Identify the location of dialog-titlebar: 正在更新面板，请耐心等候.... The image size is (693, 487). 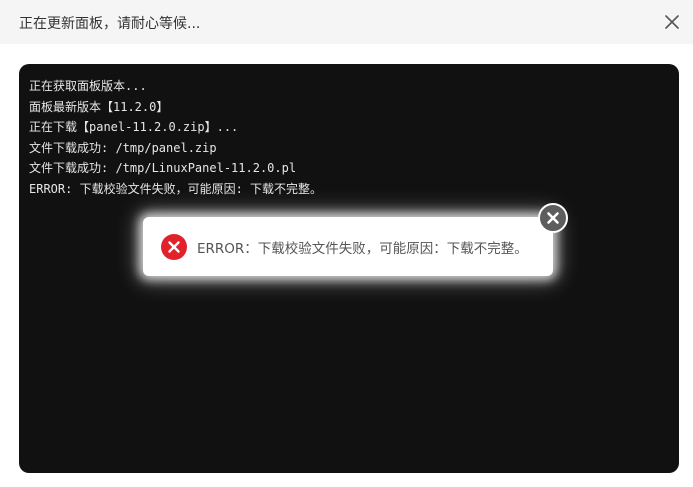
(346, 22).